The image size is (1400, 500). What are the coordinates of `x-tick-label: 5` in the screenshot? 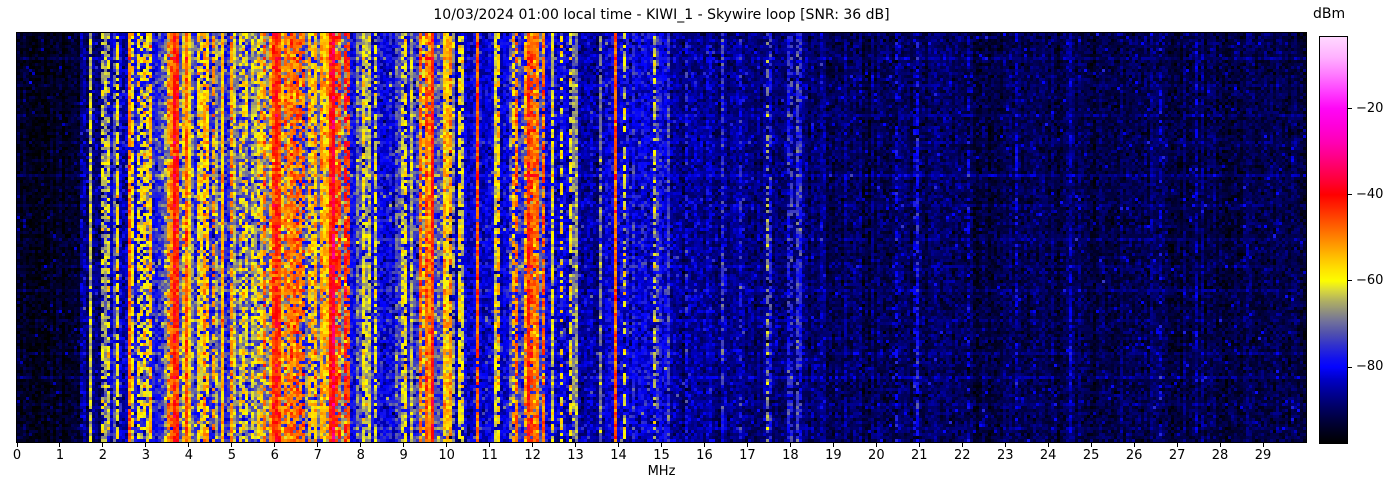 It's located at (231, 455).